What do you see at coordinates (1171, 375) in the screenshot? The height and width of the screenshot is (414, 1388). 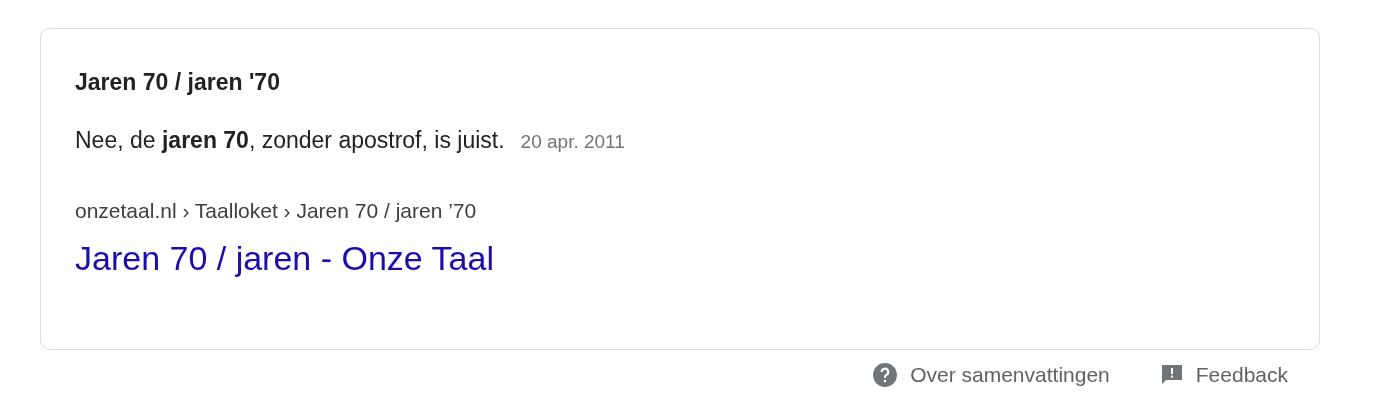 I see `feedback-icon` at bounding box center [1171, 375].